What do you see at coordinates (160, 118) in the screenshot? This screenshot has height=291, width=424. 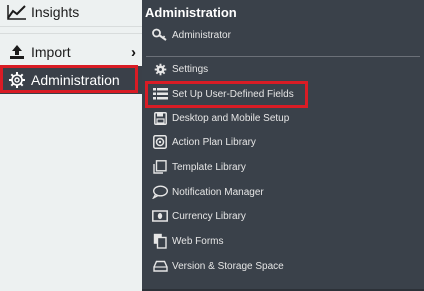 I see `floppy-icon` at bounding box center [160, 118].